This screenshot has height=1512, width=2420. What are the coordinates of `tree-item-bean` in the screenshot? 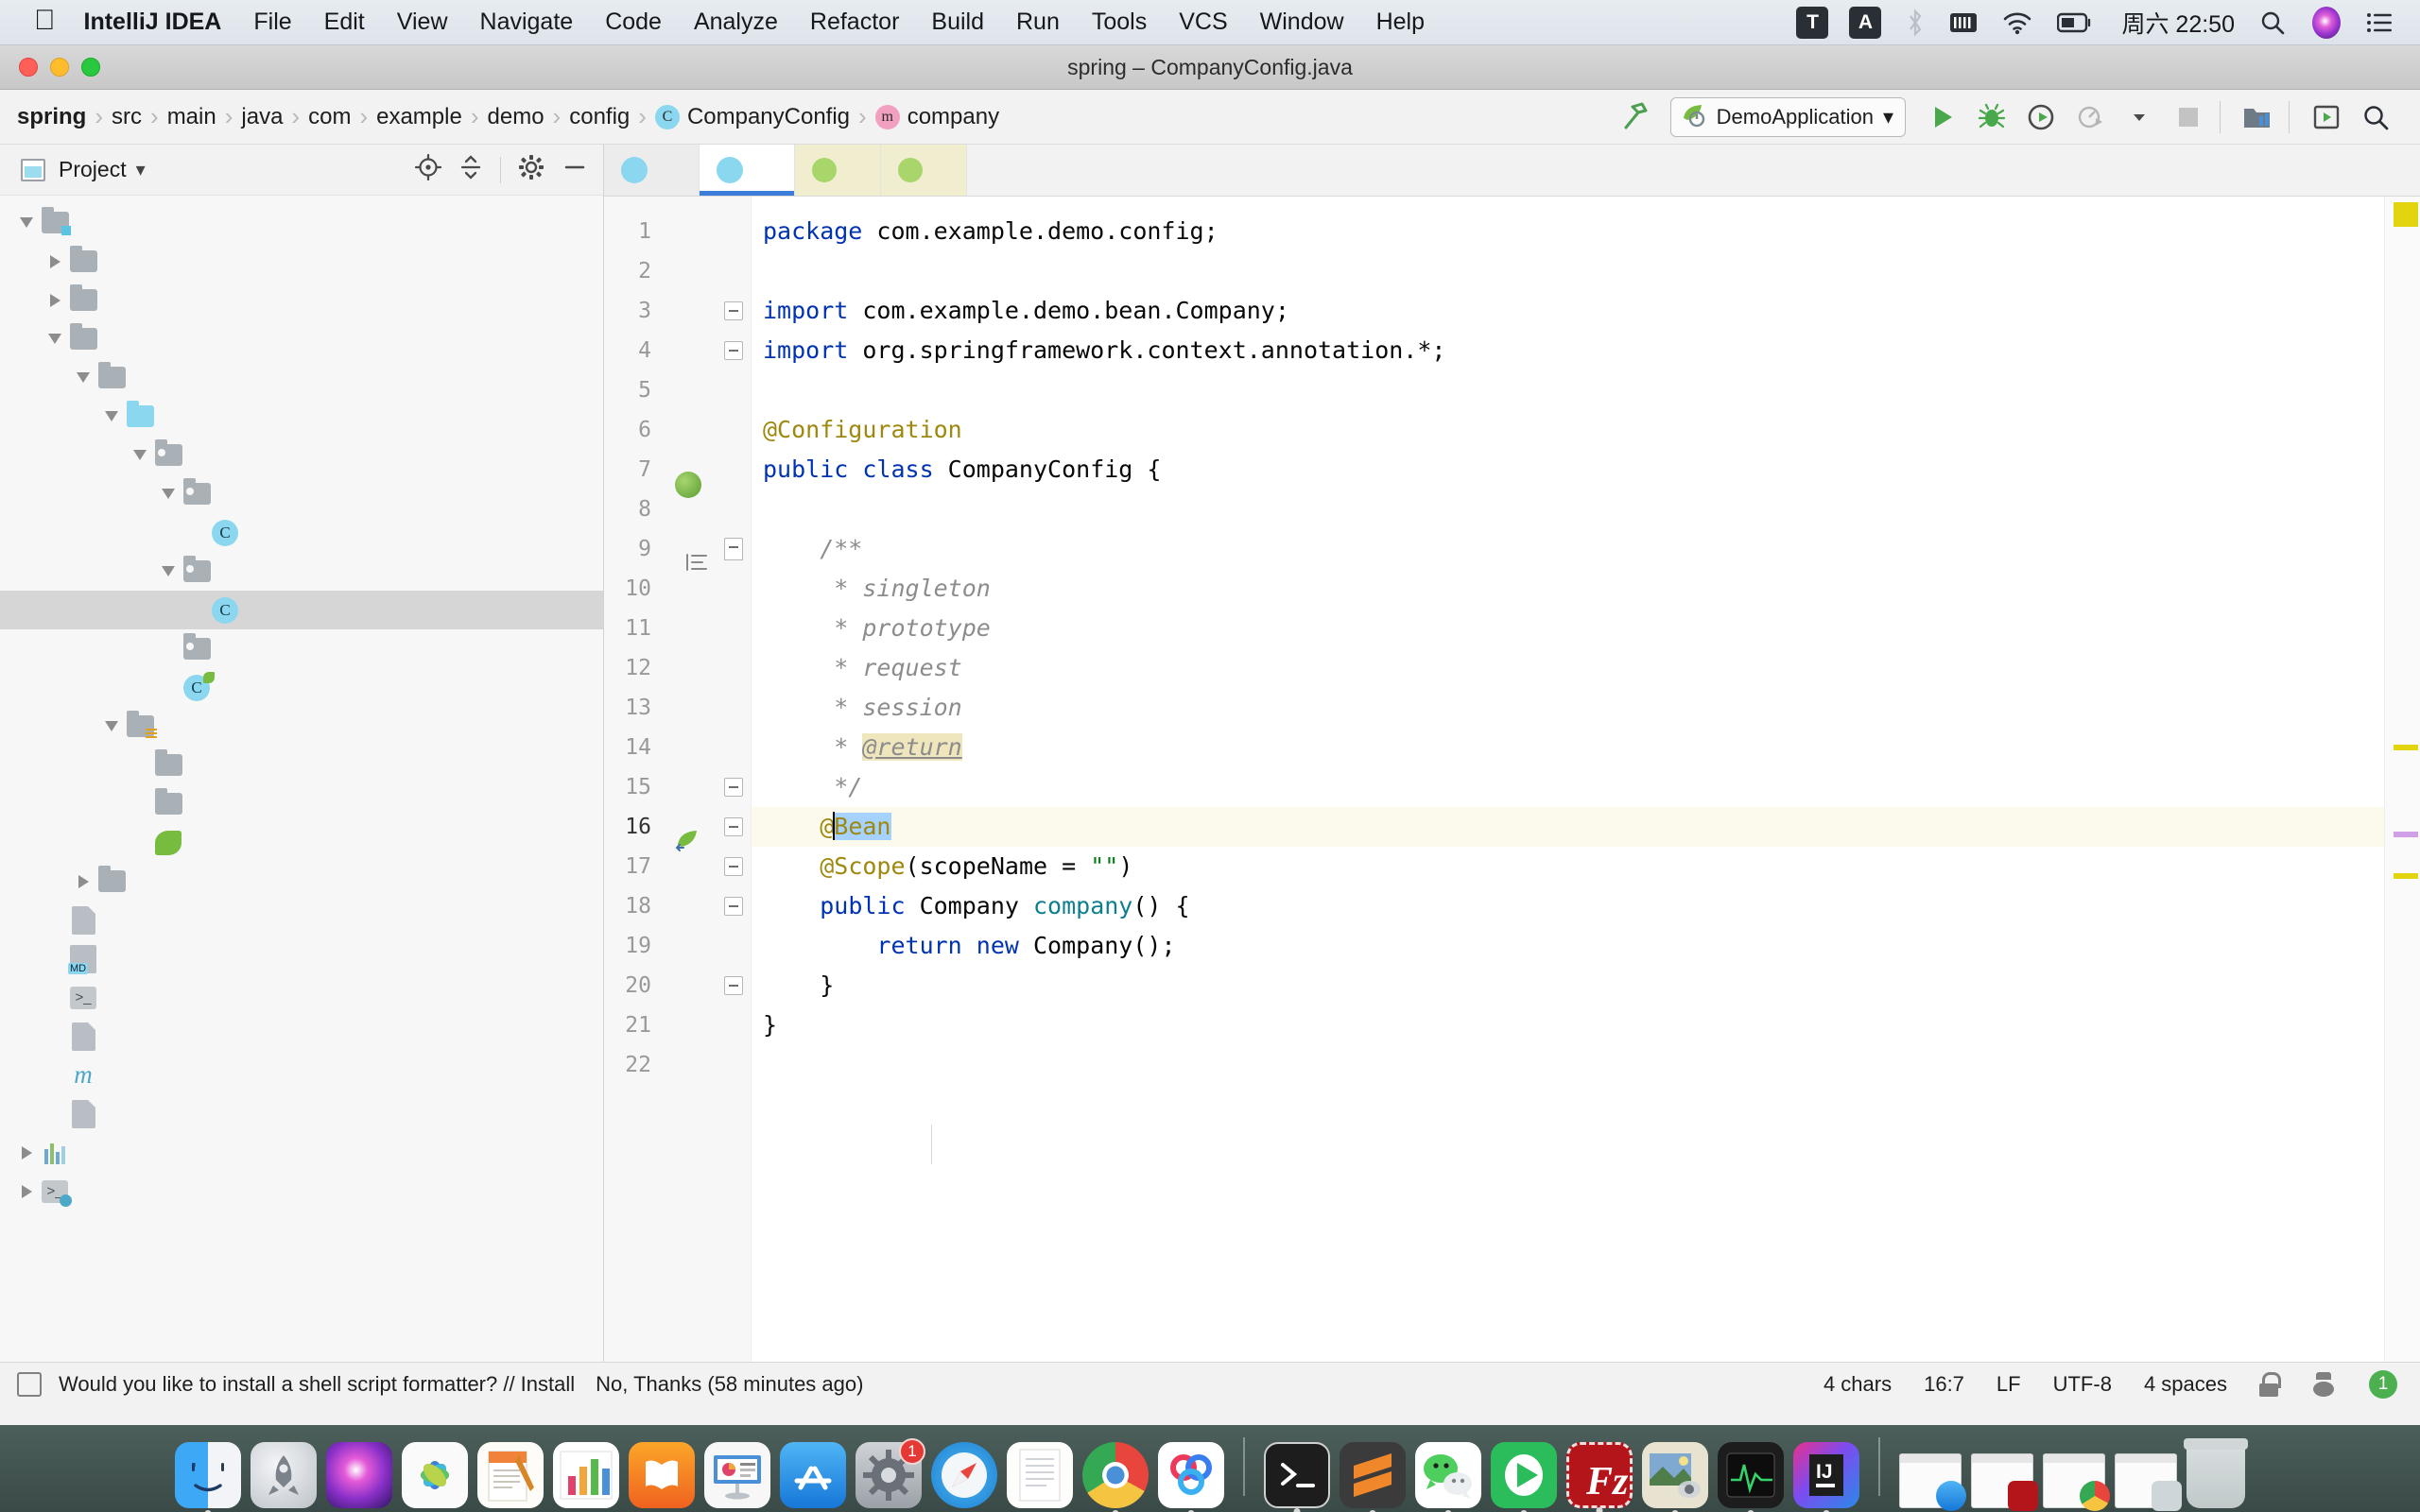 It's located at (302, 493).